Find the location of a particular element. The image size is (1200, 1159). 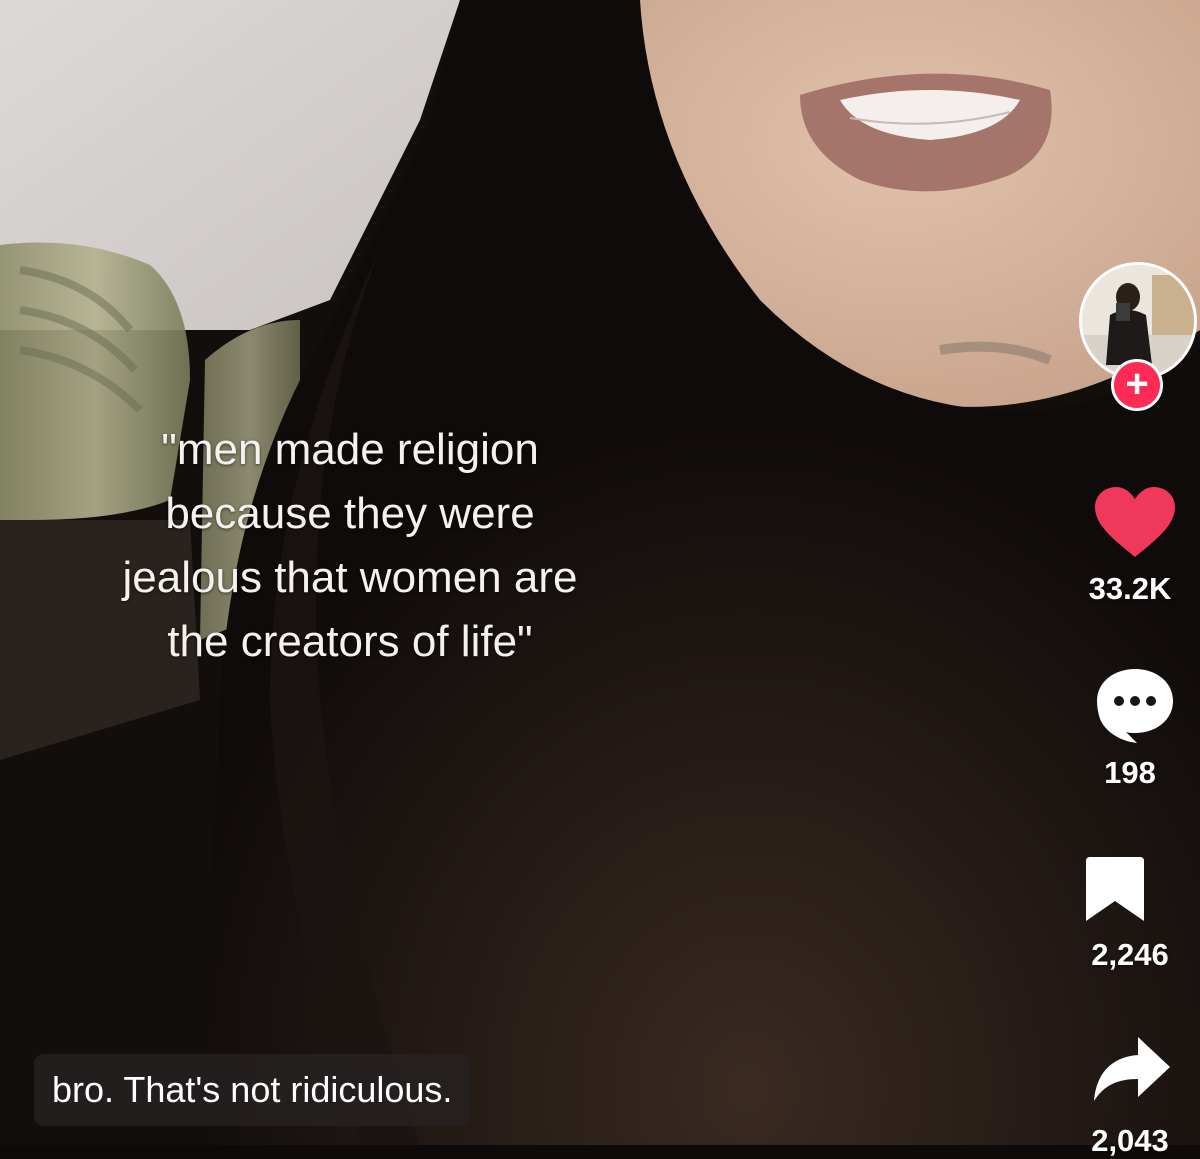

comment-button: 198 is located at coordinates (1130, 727).